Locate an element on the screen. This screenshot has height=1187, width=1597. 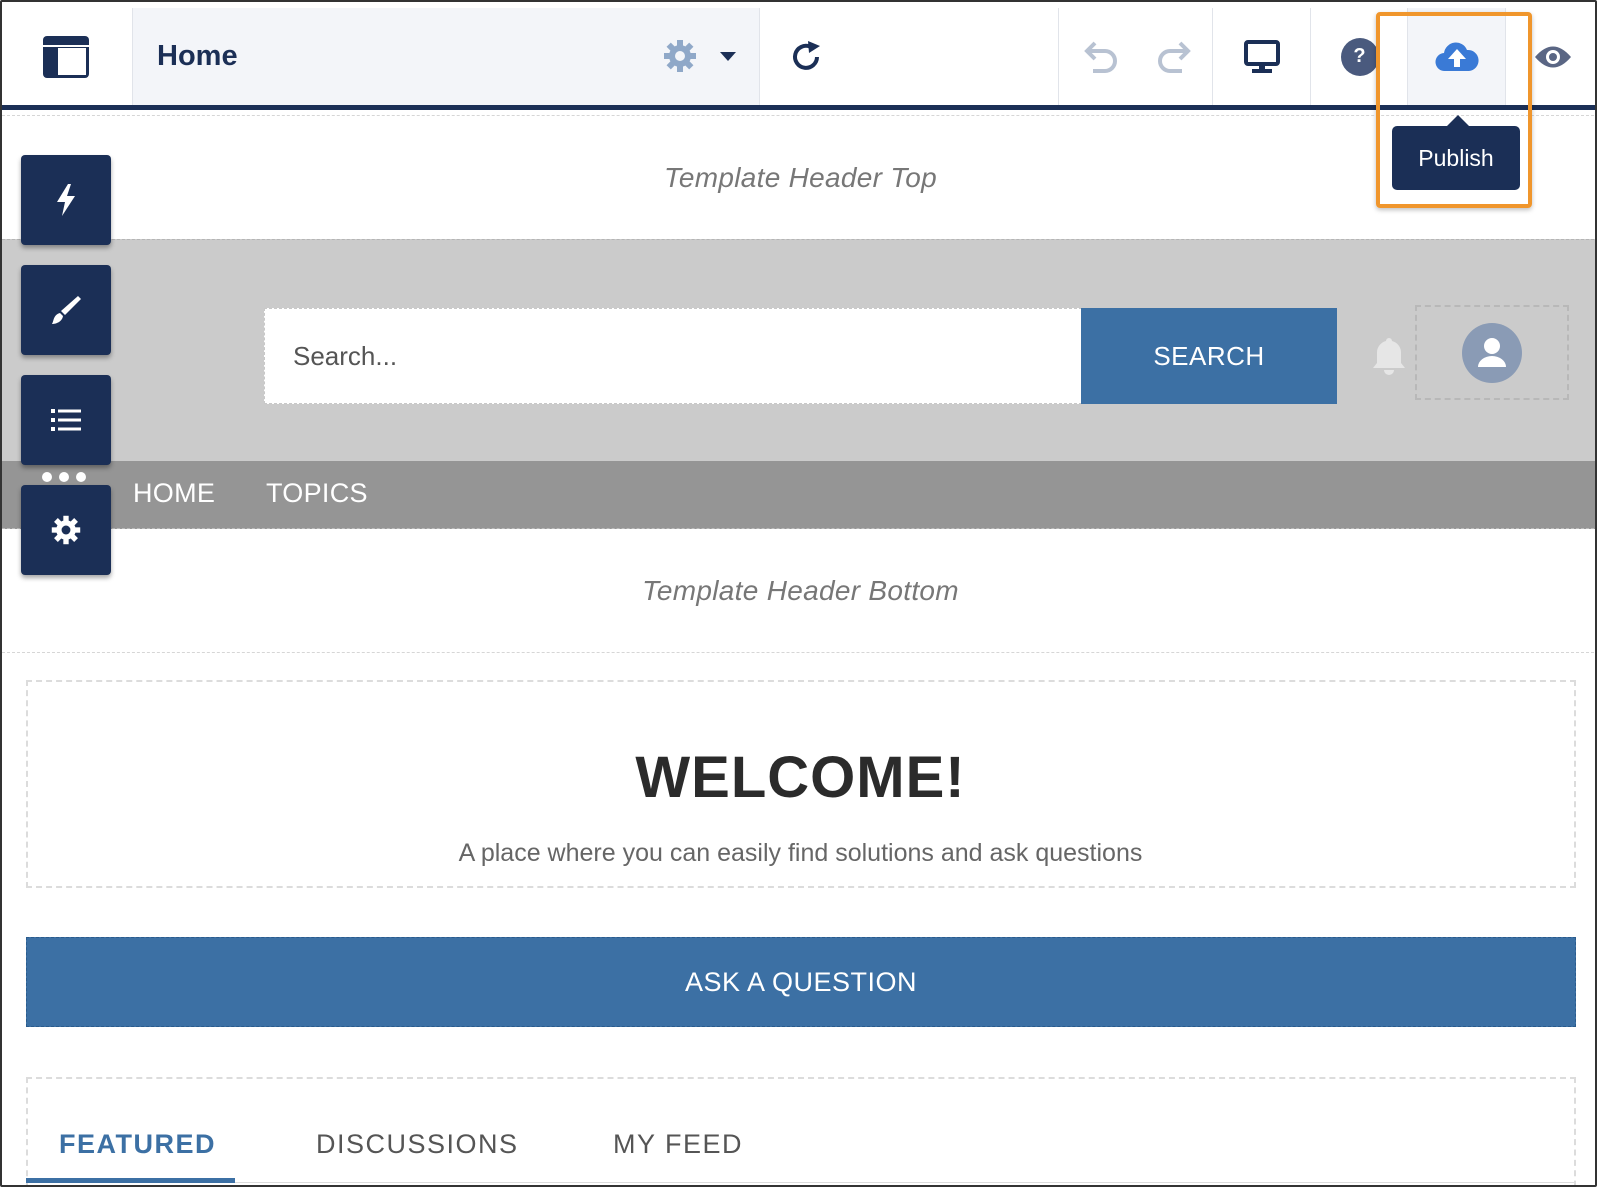
help-icon: ? is located at coordinates (1359, 56).